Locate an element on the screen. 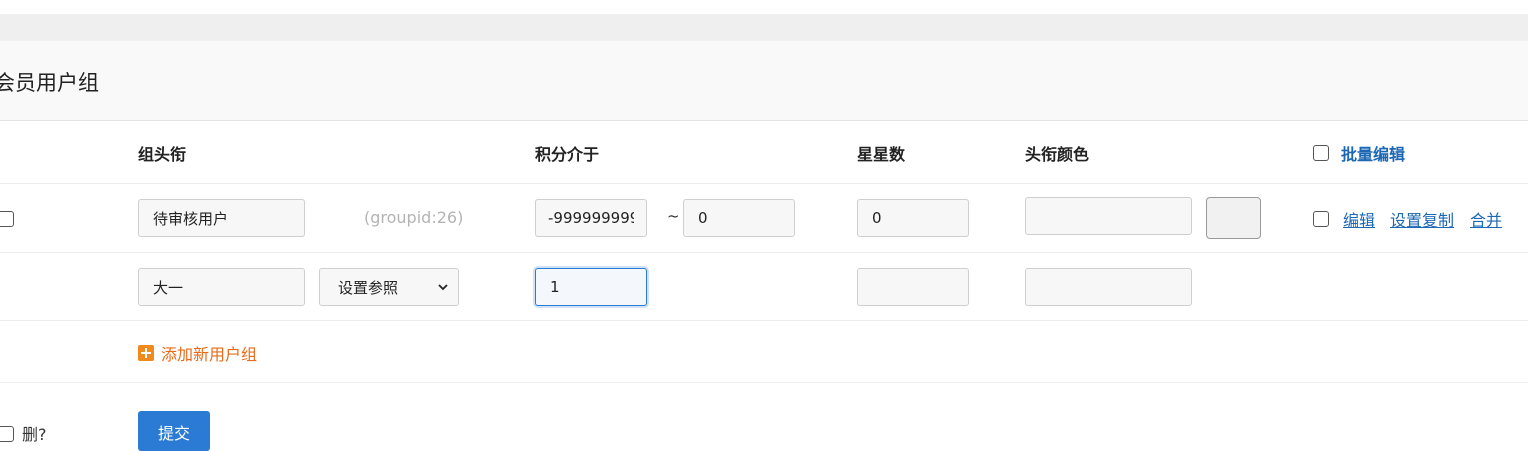 The height and width of the screenshot is (451, 1528). batch-edit-checkbox is located at coordinates (1321, 153).